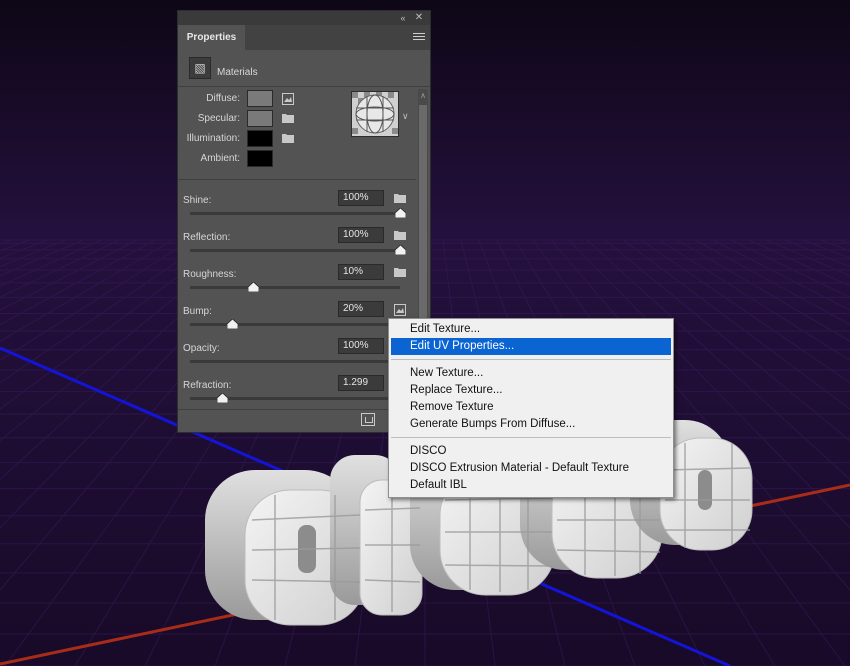  I want to click on materials-icon: ▧, so click(200, 68).